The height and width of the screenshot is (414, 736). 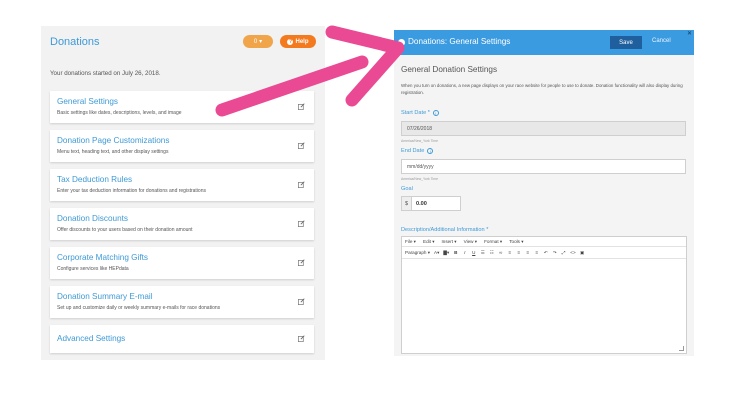 I want to click on start-date-field: 07/26/2018, so click(x=543, y=128).